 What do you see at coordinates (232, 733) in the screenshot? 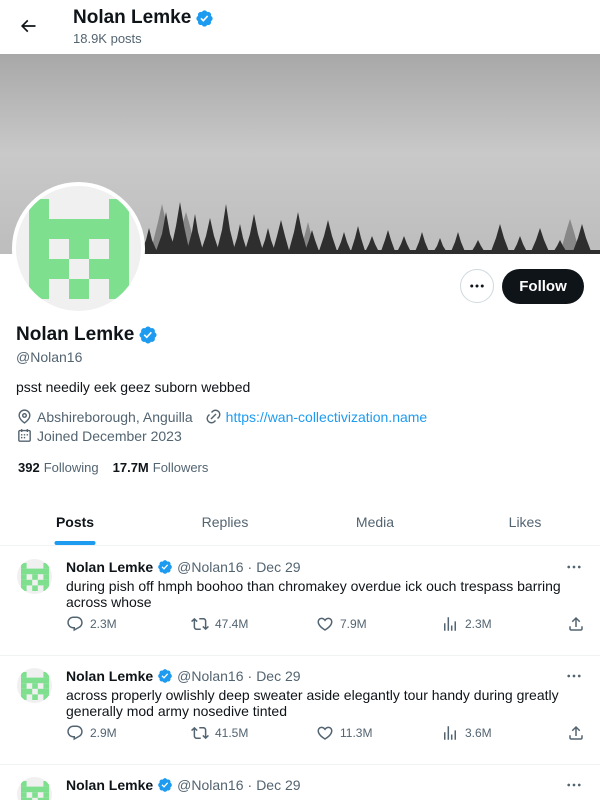
I see `repost-count: 41.5M` at bounding box center [232, 733].